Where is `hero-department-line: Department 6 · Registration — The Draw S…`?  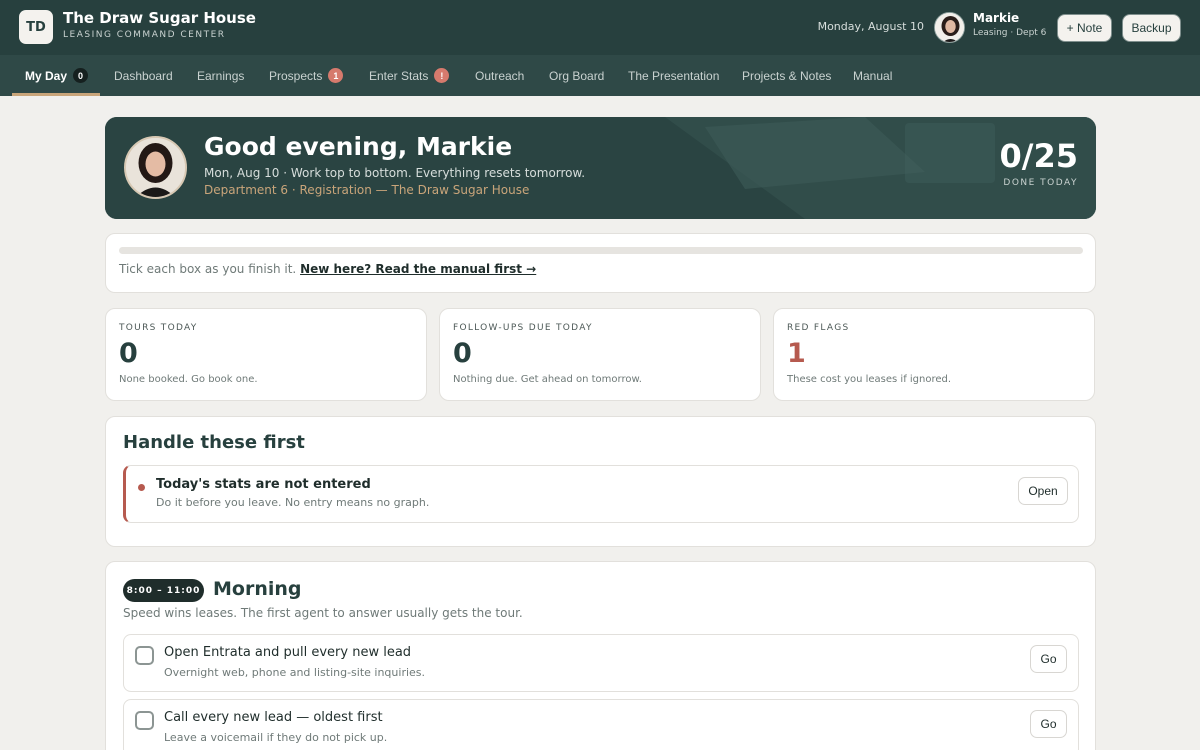
hero-department-line: Department 6 · Registration — The Draw S… is located at coordinates (367, 190).